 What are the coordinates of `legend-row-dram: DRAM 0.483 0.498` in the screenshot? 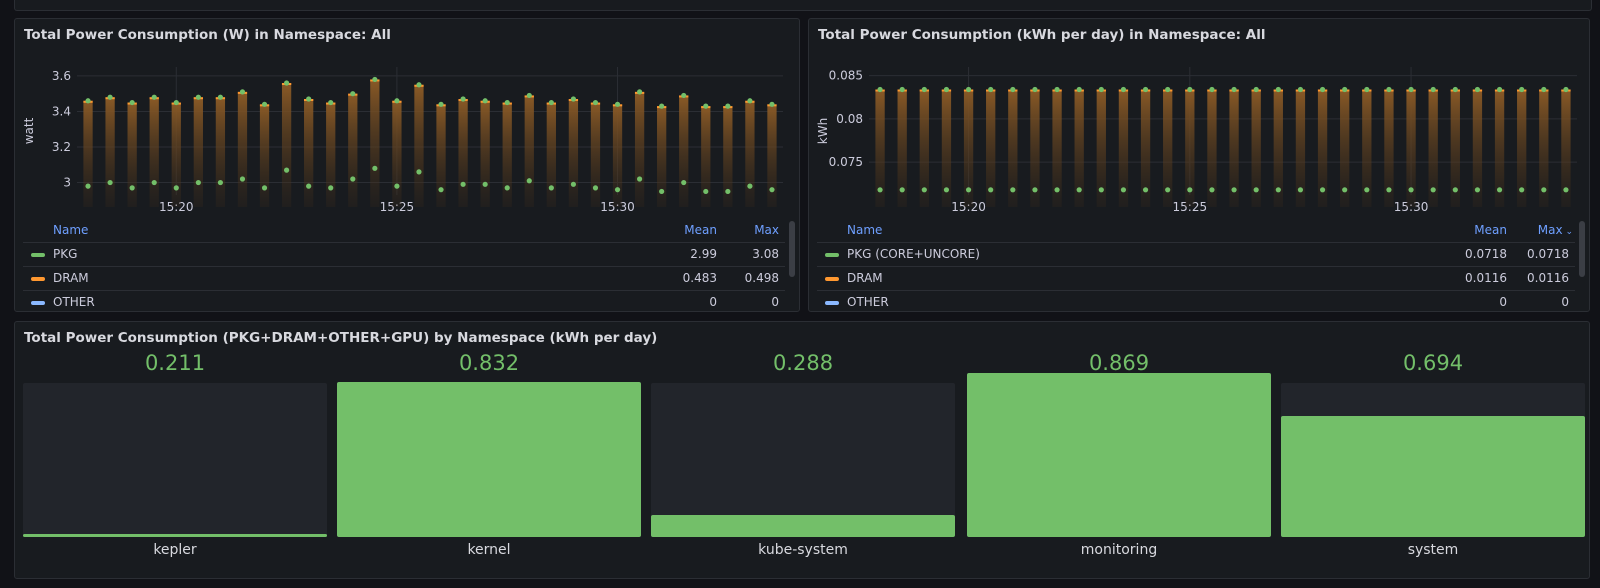 It's located at (404, 279).